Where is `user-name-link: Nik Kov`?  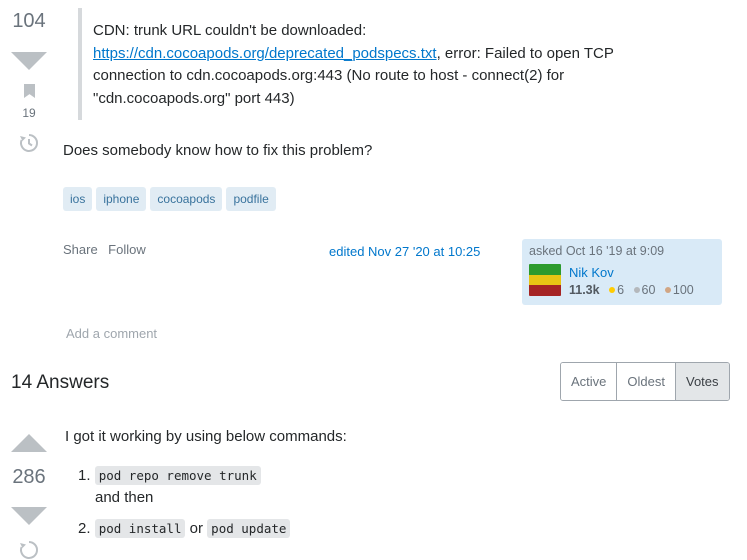 user-name-link: Nik Kov is located at coordinates (591, 272).